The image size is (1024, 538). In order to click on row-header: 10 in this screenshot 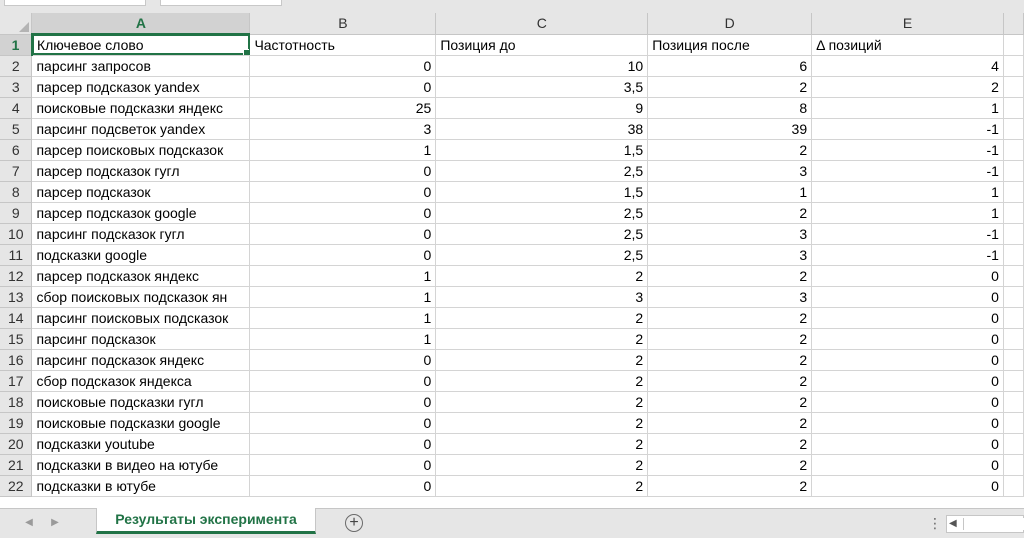, I will do `click(16, 234)`.